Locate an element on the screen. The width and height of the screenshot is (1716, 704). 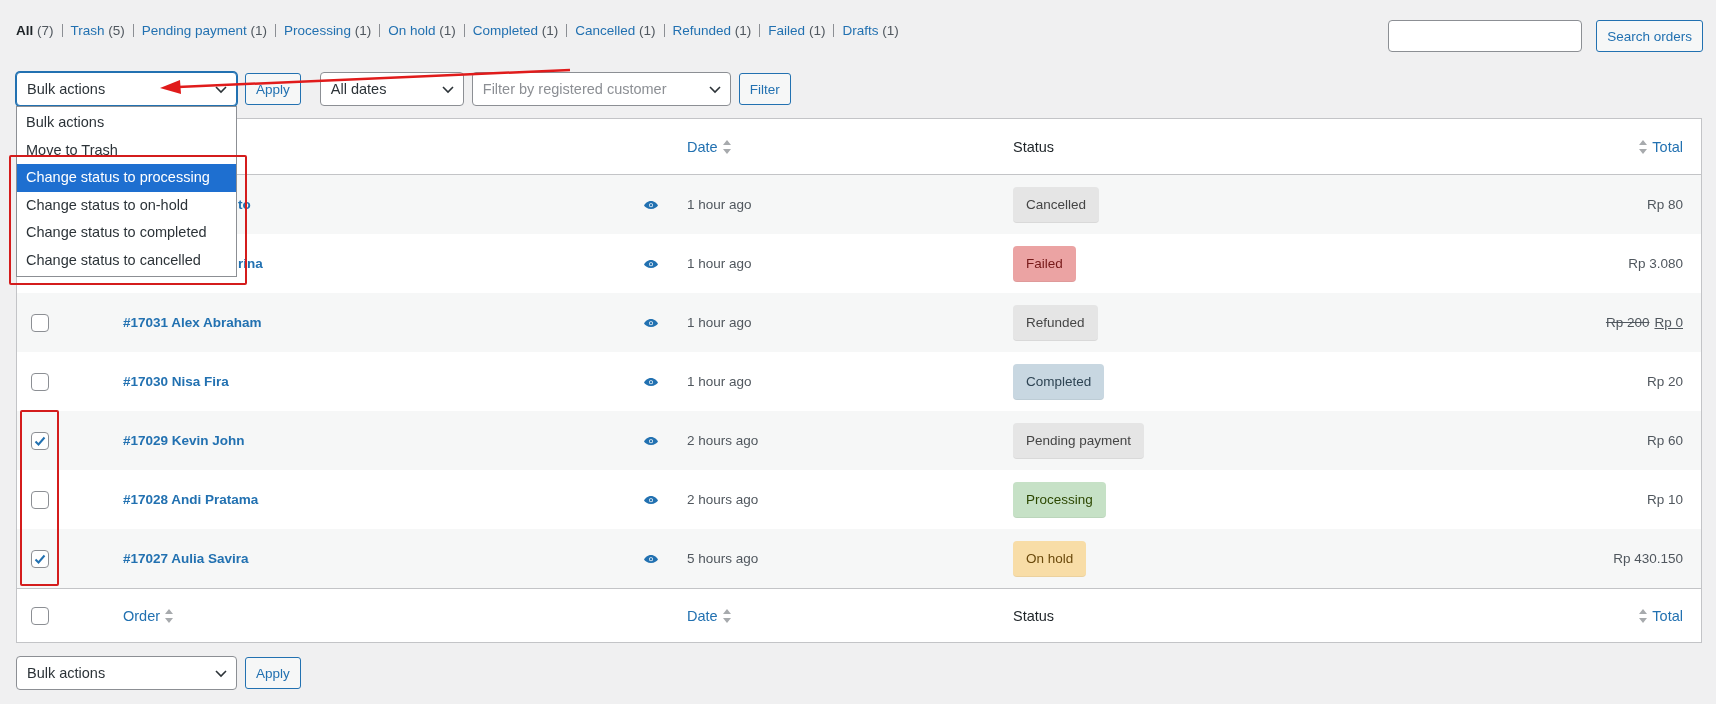
order-link: #17027 Aulia Savira is located at coordinates (186, 558).